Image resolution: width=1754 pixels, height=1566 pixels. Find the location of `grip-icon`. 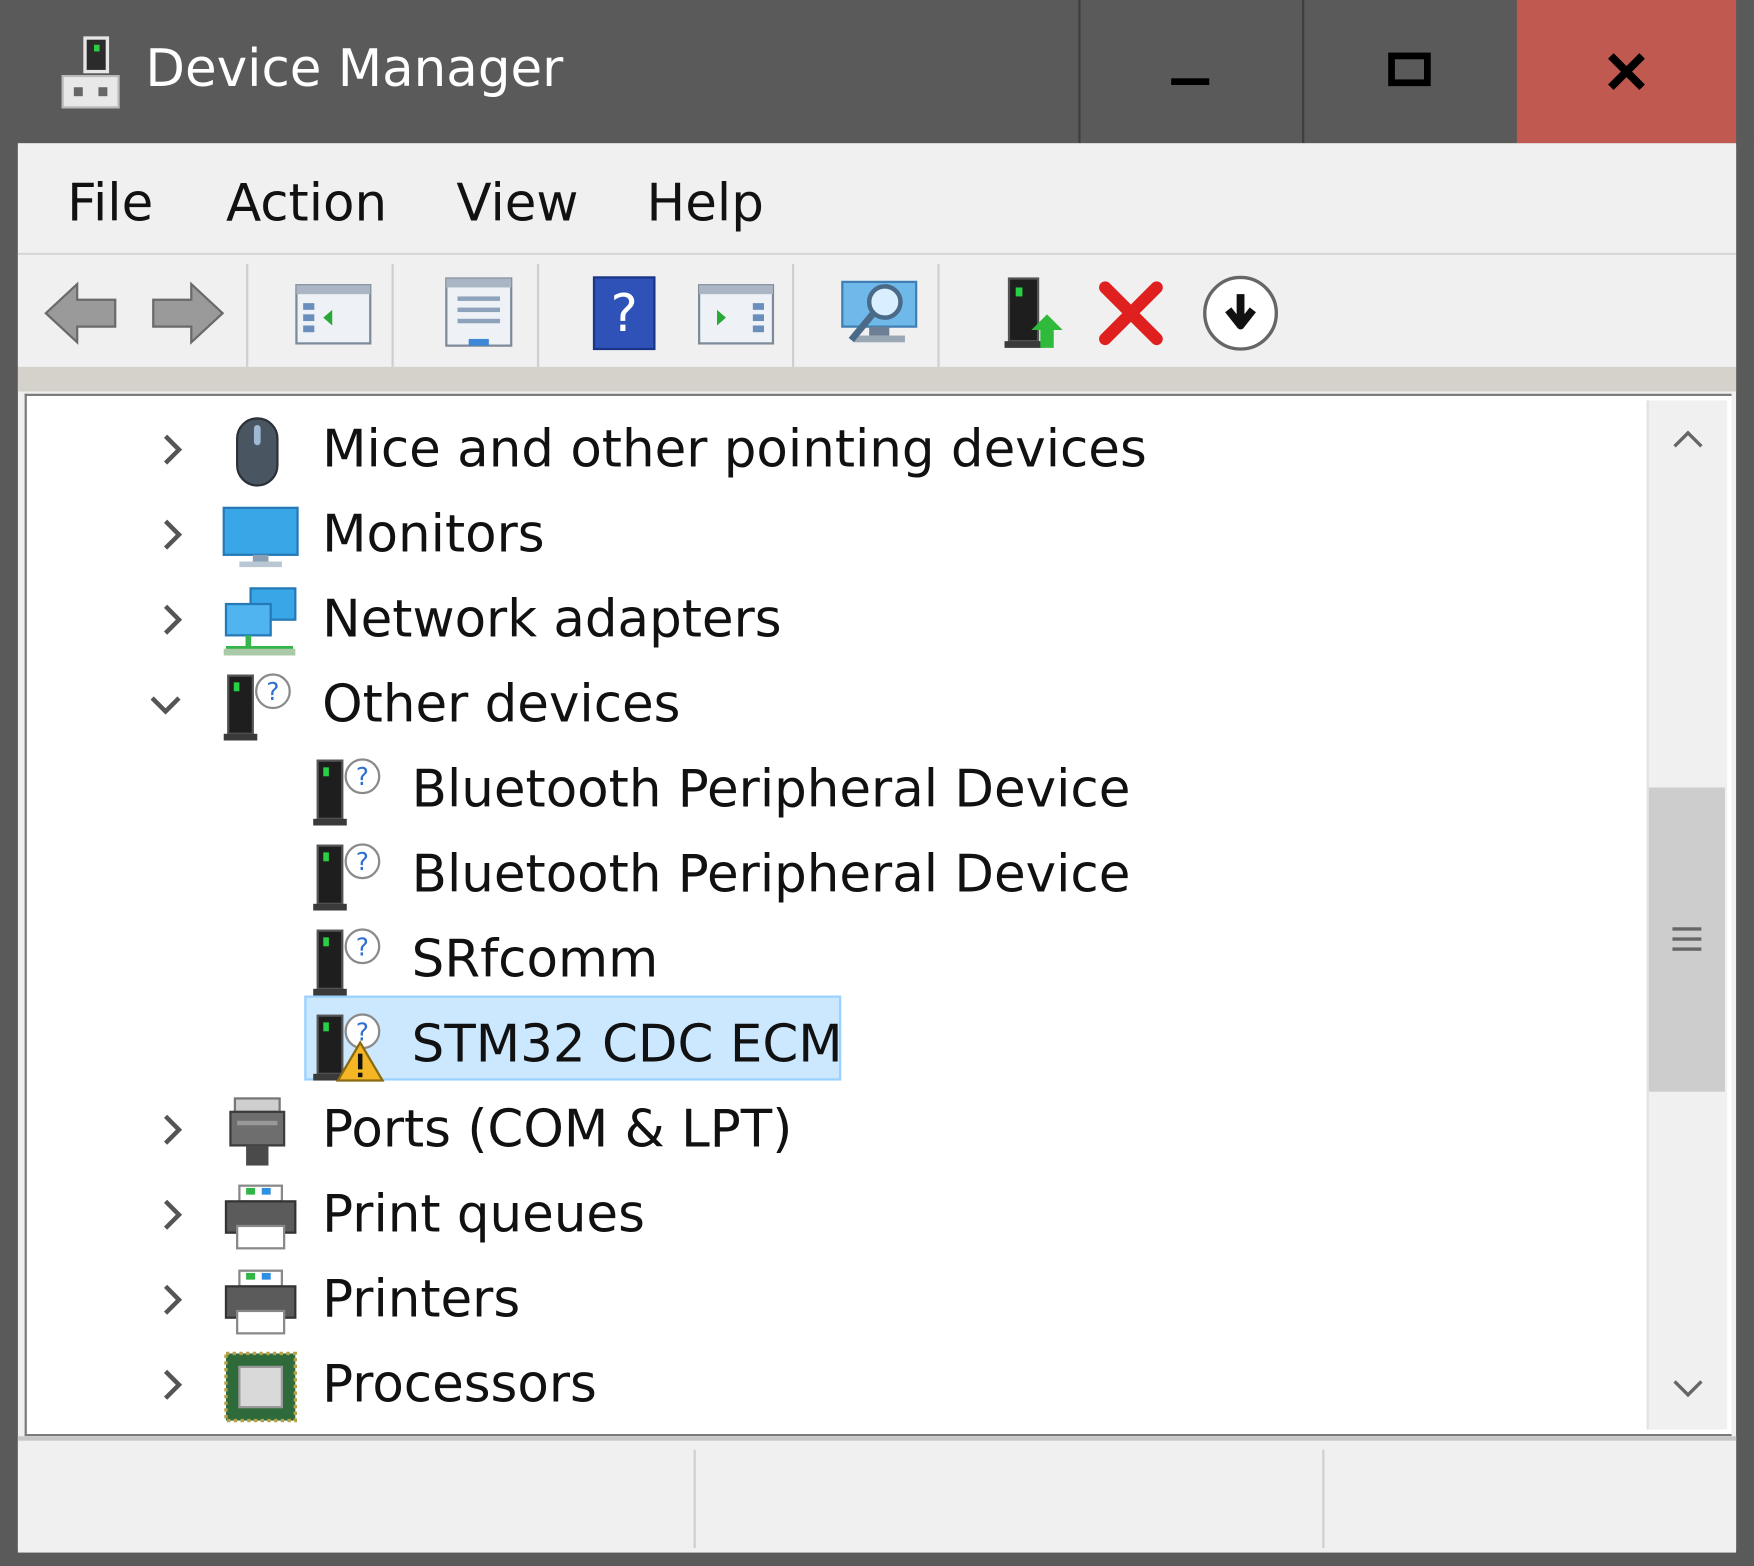

grip-icon is located at coordinates (1687, 939).